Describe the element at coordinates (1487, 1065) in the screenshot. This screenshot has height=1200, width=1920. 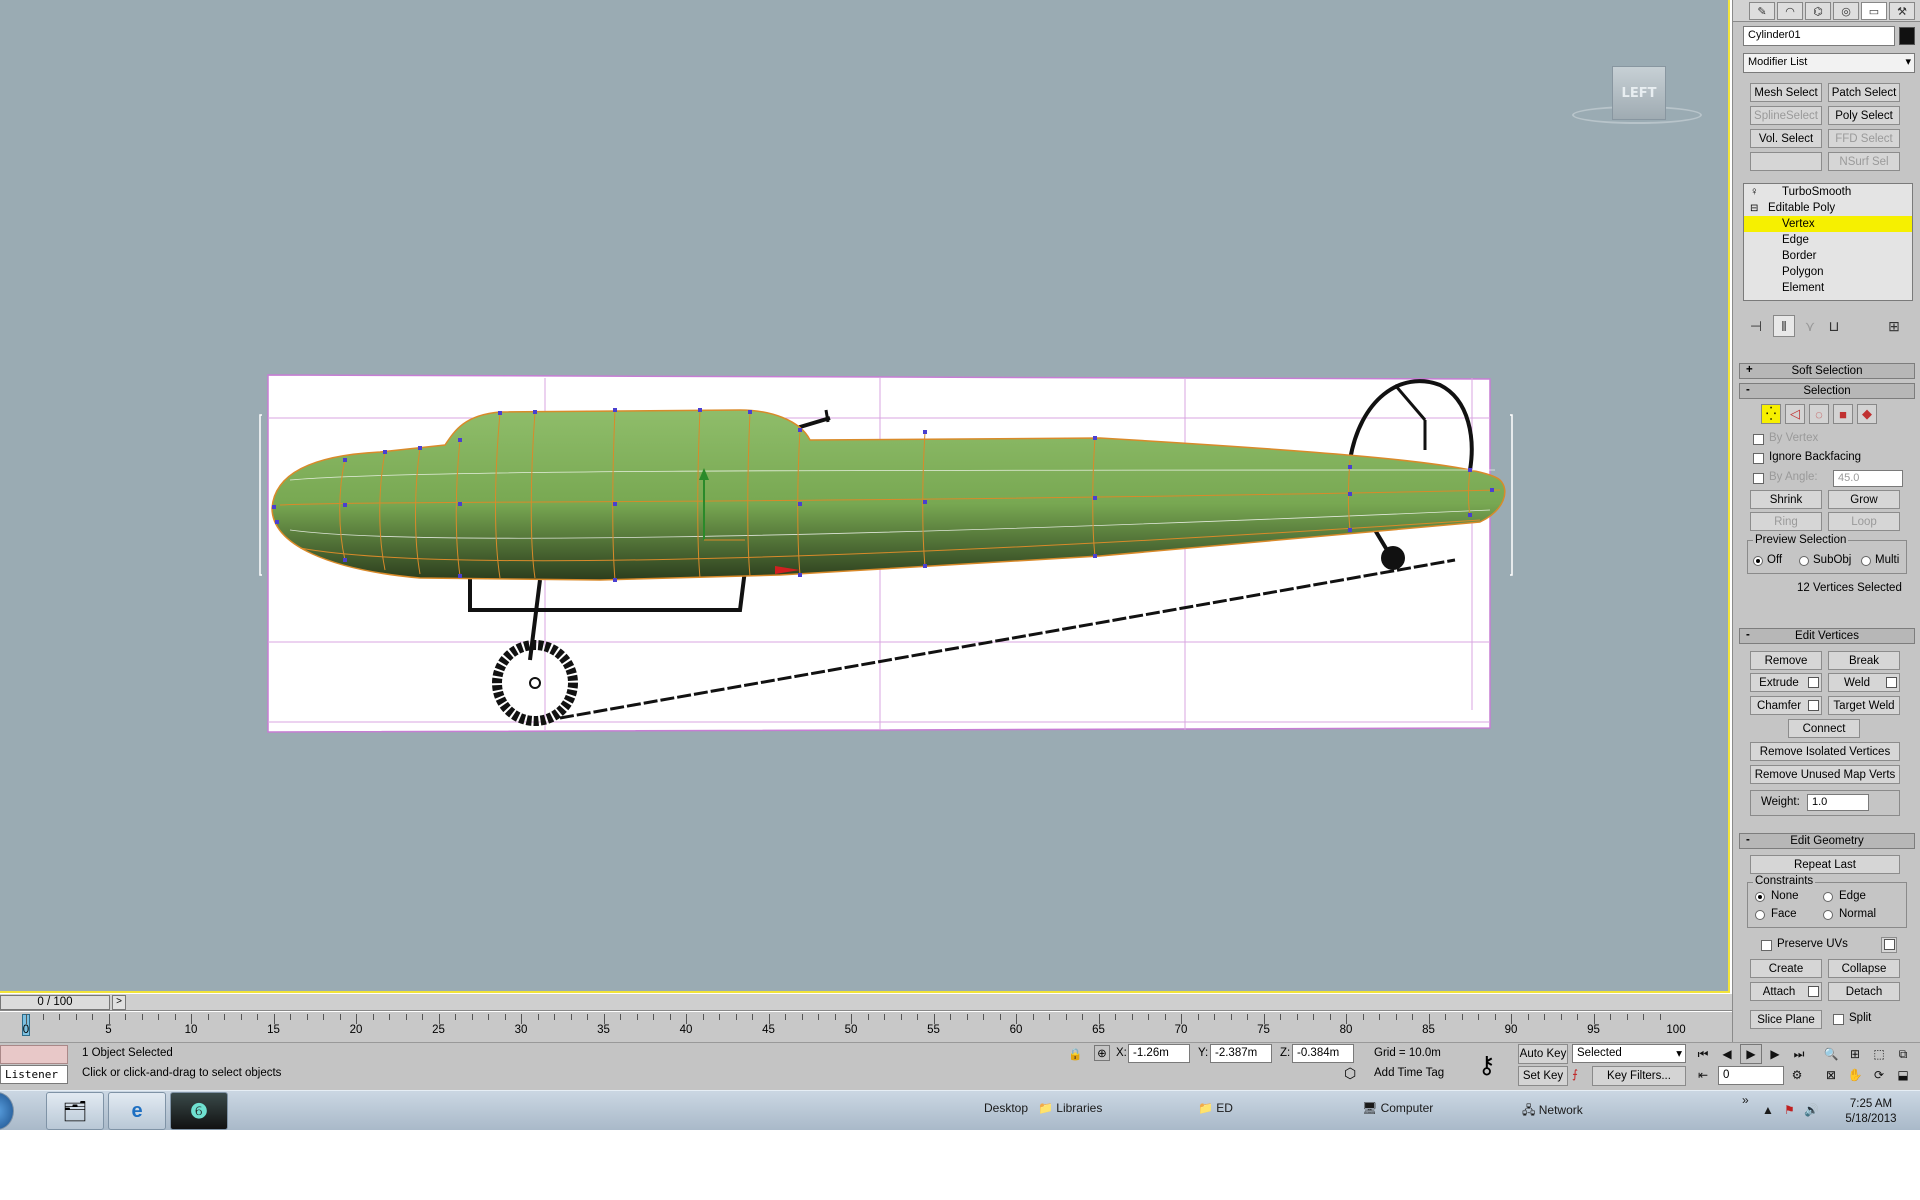
I see `key-icon: ⚷` at that location.